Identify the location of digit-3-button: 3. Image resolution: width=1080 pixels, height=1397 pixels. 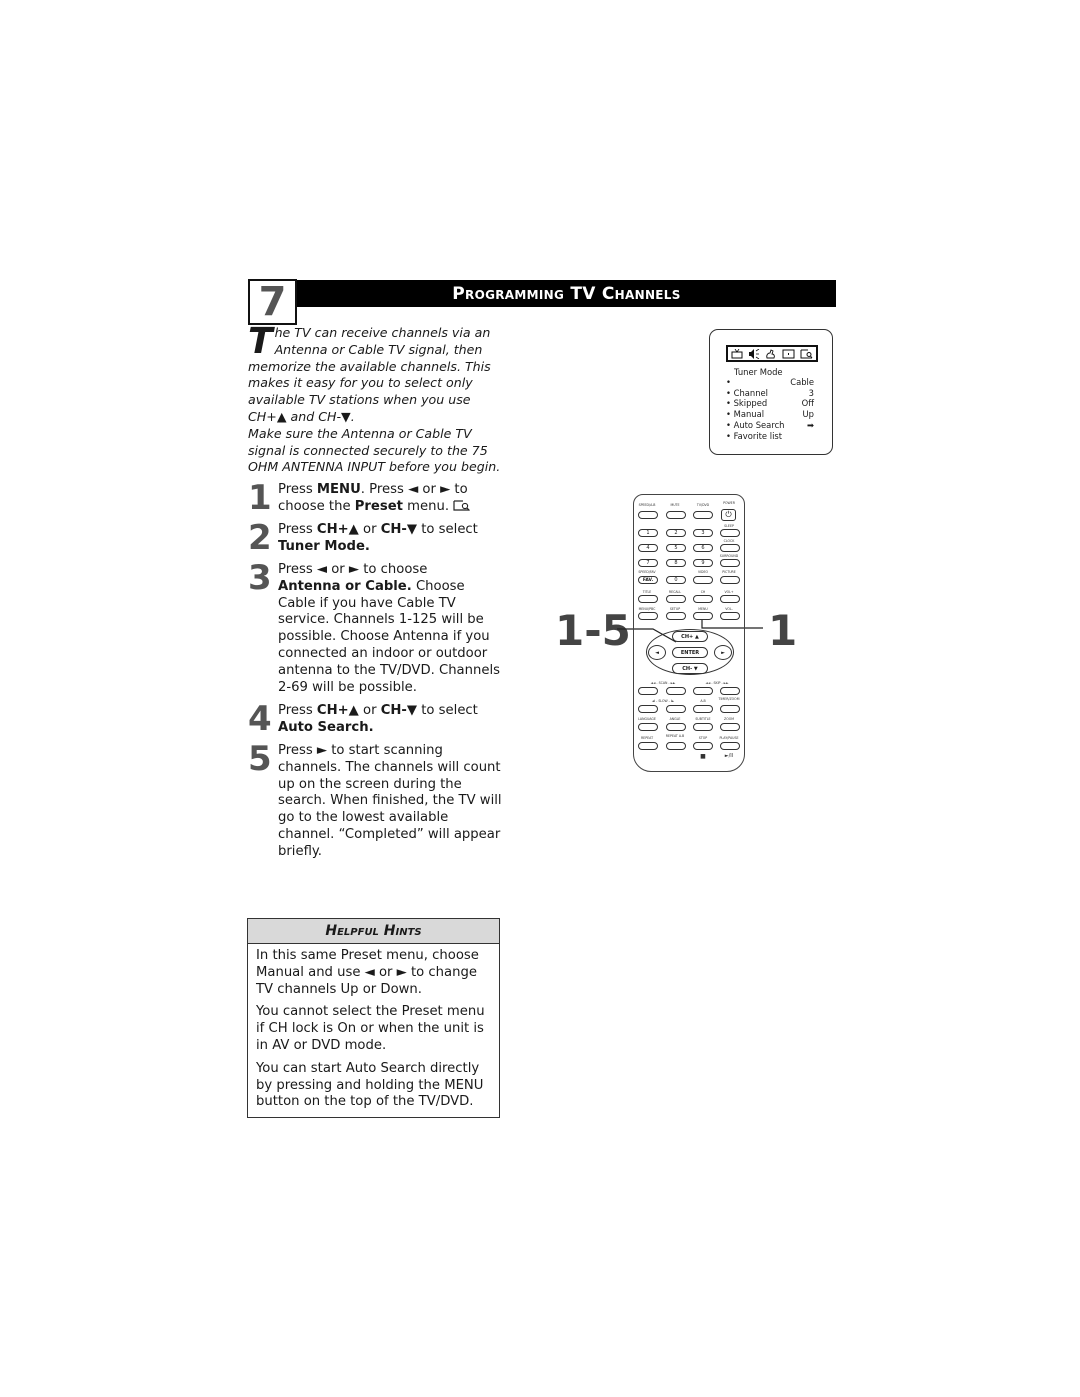
(703, 533).